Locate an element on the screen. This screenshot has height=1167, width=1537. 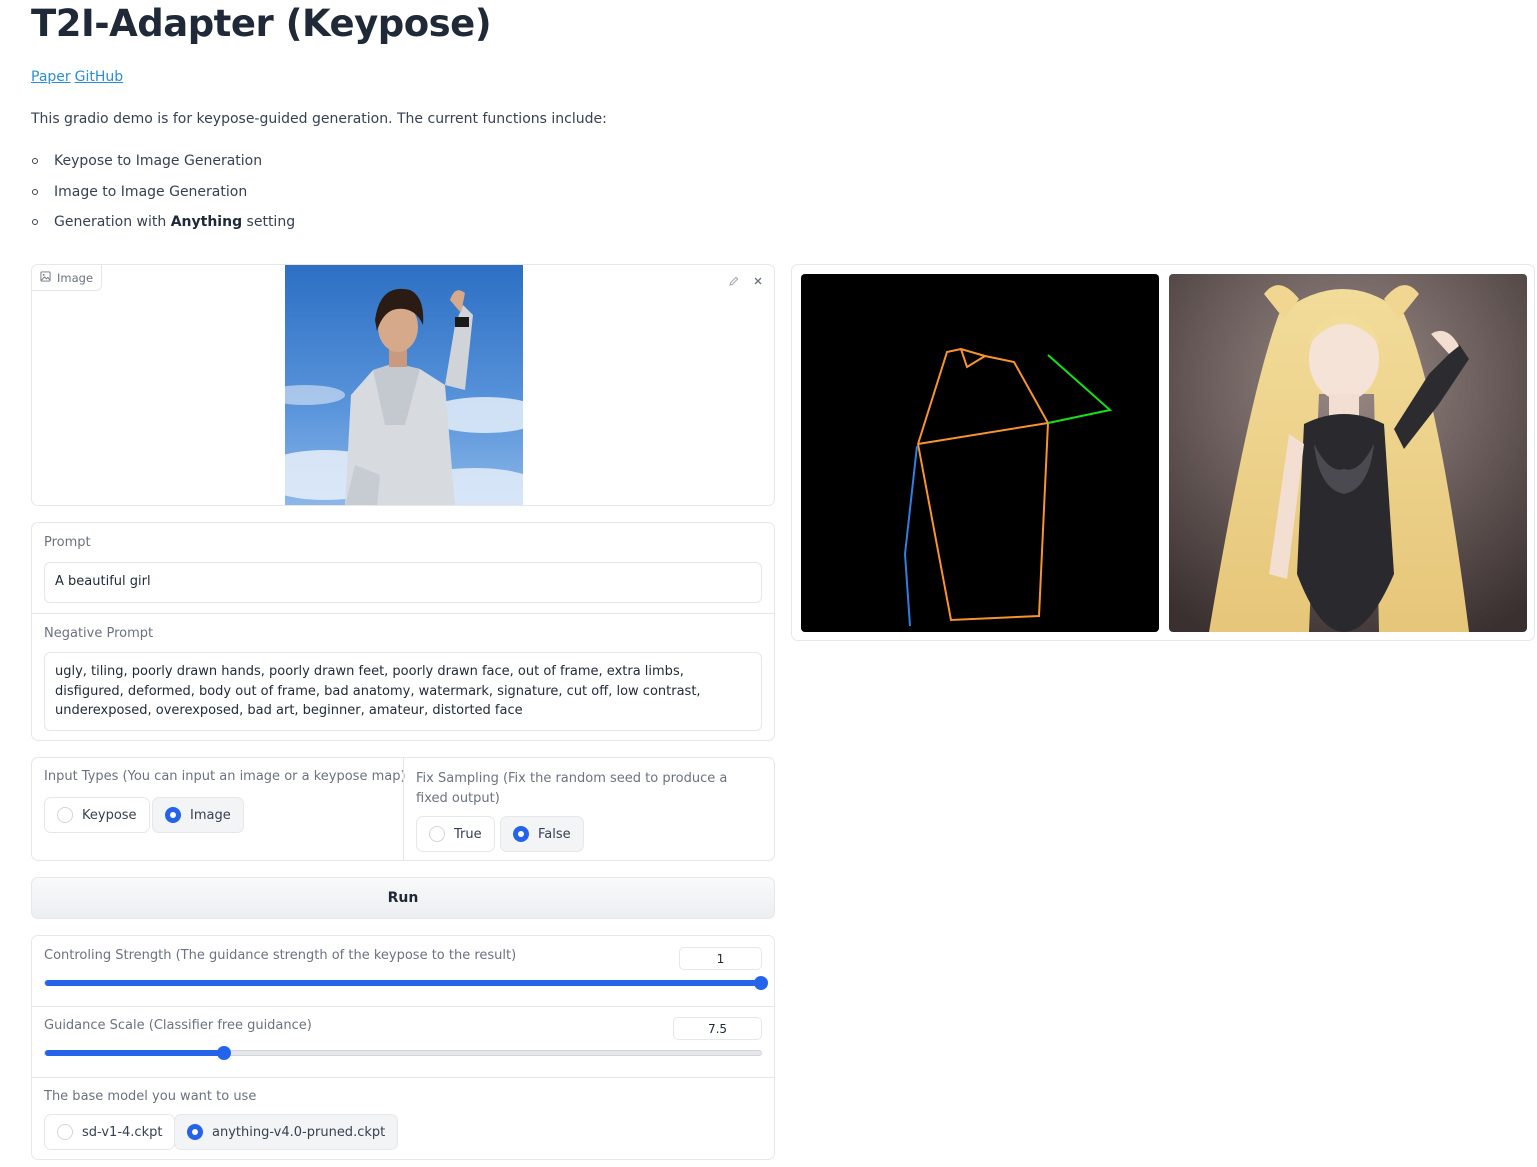
edit-icon is located at coordinates (734, 281).